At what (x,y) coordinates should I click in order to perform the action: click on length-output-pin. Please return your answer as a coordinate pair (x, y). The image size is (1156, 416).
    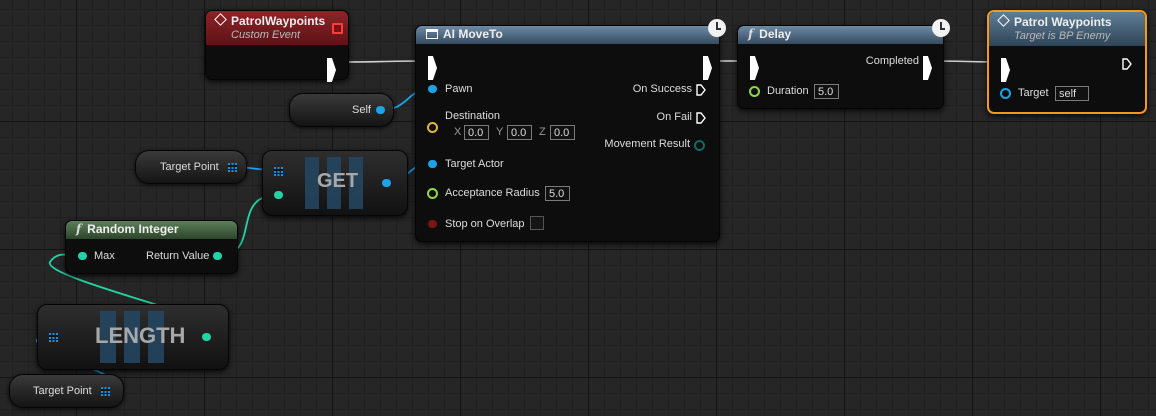
    Looking at the image, I should click on (206, 337).